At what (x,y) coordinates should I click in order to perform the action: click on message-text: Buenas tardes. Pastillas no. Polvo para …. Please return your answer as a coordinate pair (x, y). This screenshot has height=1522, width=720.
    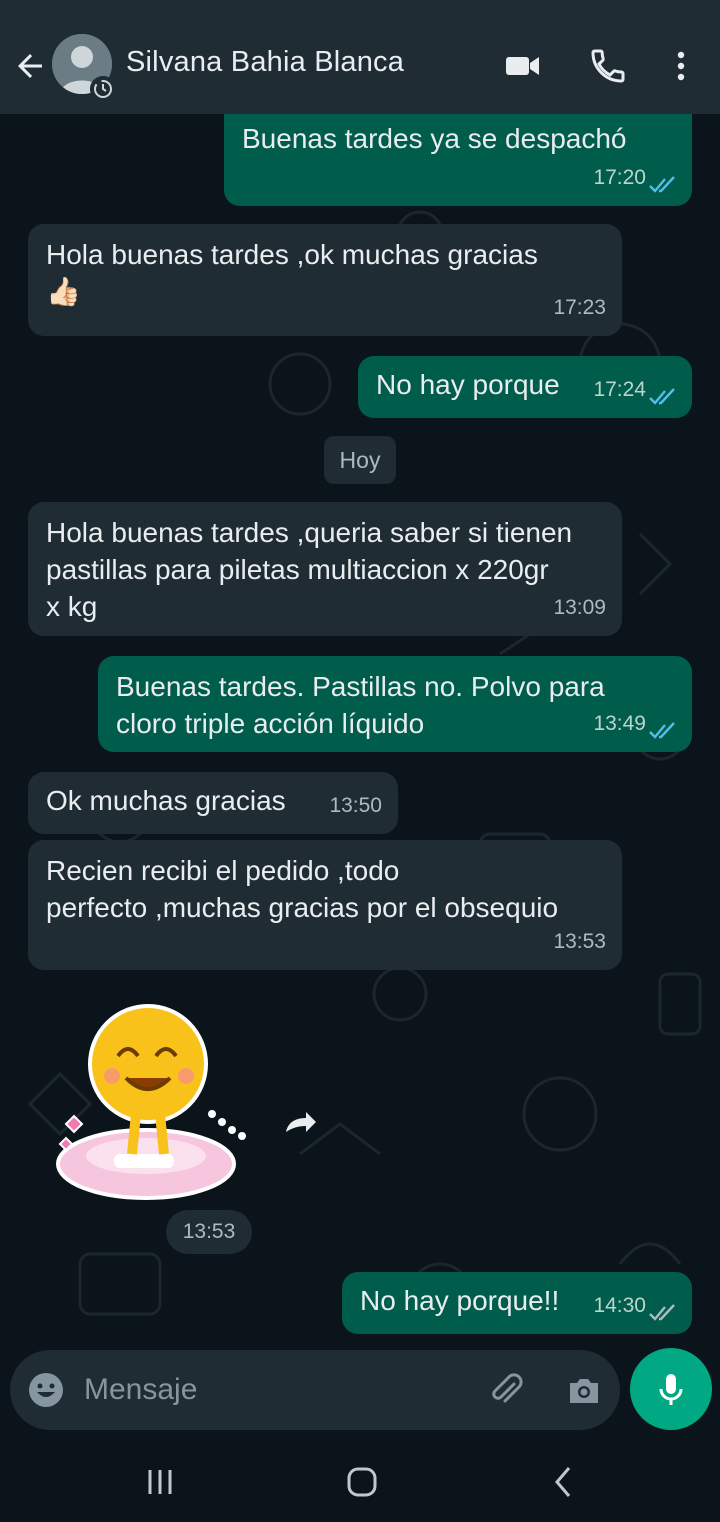
    Looking at the image, I should click on (360, 705).